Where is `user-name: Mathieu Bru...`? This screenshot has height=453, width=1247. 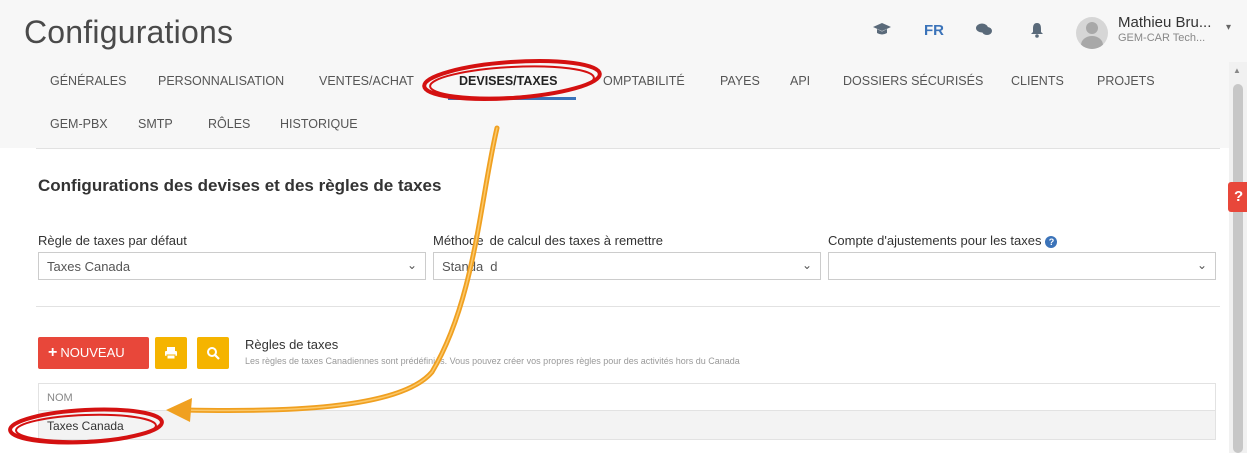 user-name: Mathieu Bru... is located at coordinates (1164, 22).